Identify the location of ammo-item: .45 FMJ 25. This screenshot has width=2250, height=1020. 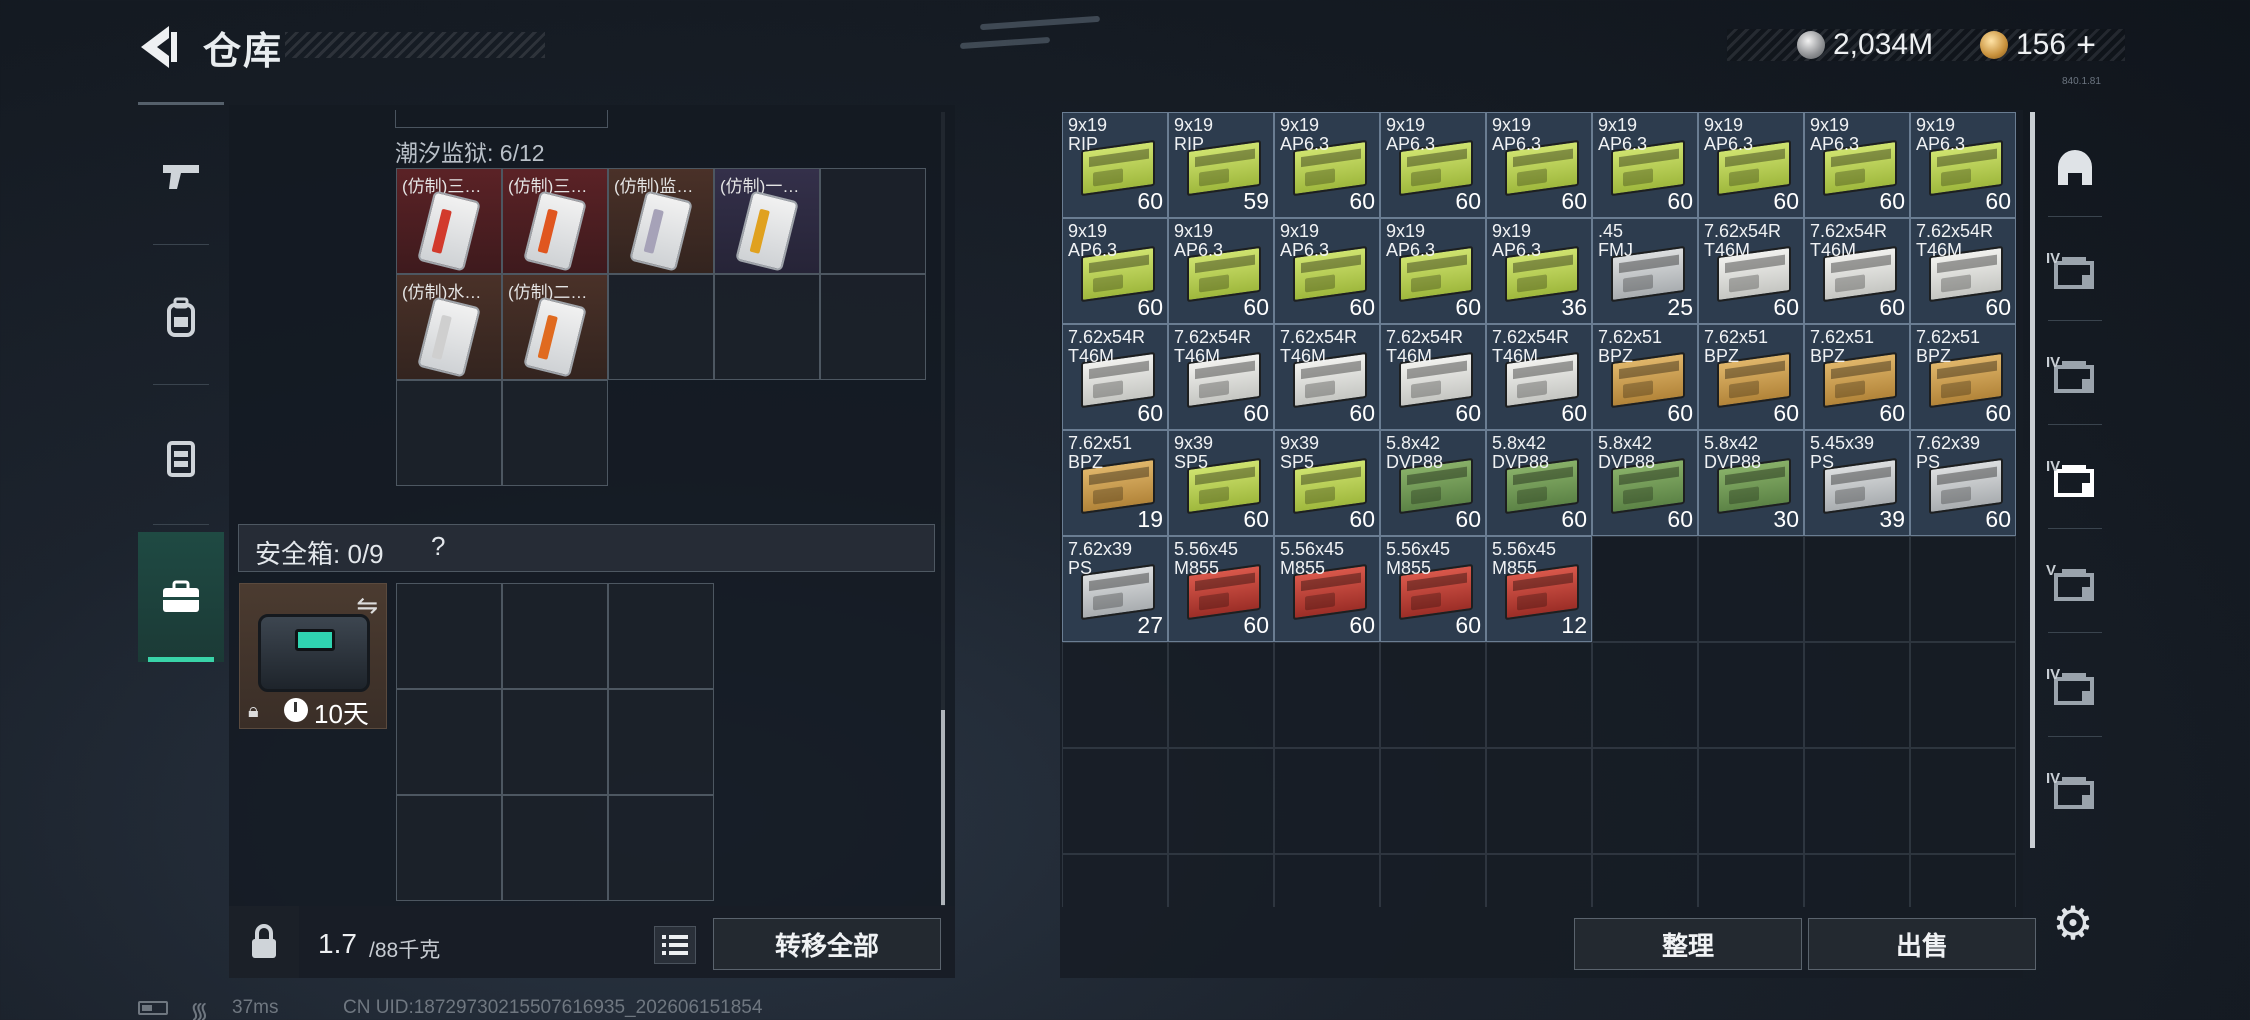
(1645, 271).